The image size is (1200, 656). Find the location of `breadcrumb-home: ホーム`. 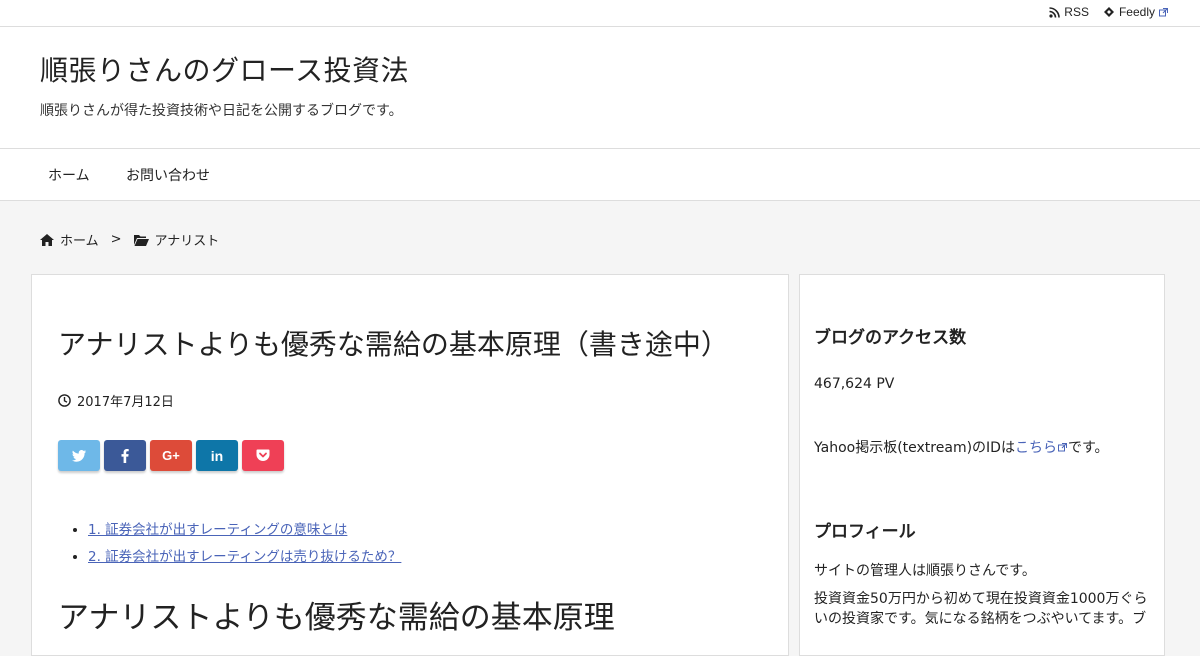

breadcrumb-home: ホーム is located at coordinates (79, 239).